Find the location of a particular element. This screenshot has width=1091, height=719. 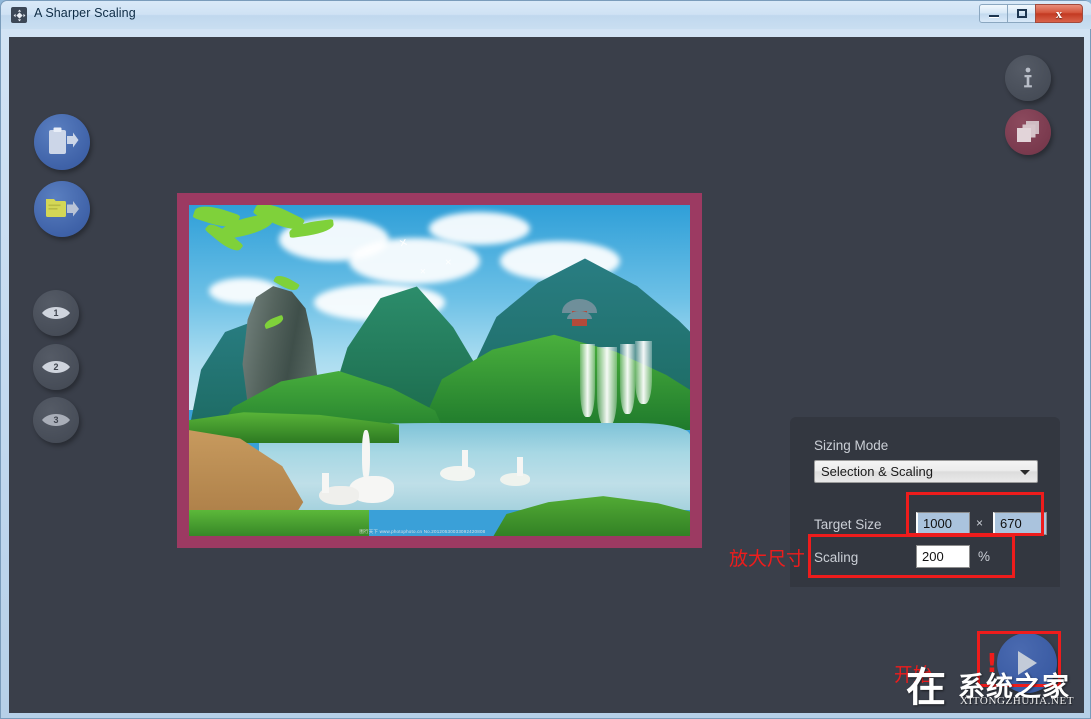

scaling-unit-label: % is located at coordinates (984, 556).